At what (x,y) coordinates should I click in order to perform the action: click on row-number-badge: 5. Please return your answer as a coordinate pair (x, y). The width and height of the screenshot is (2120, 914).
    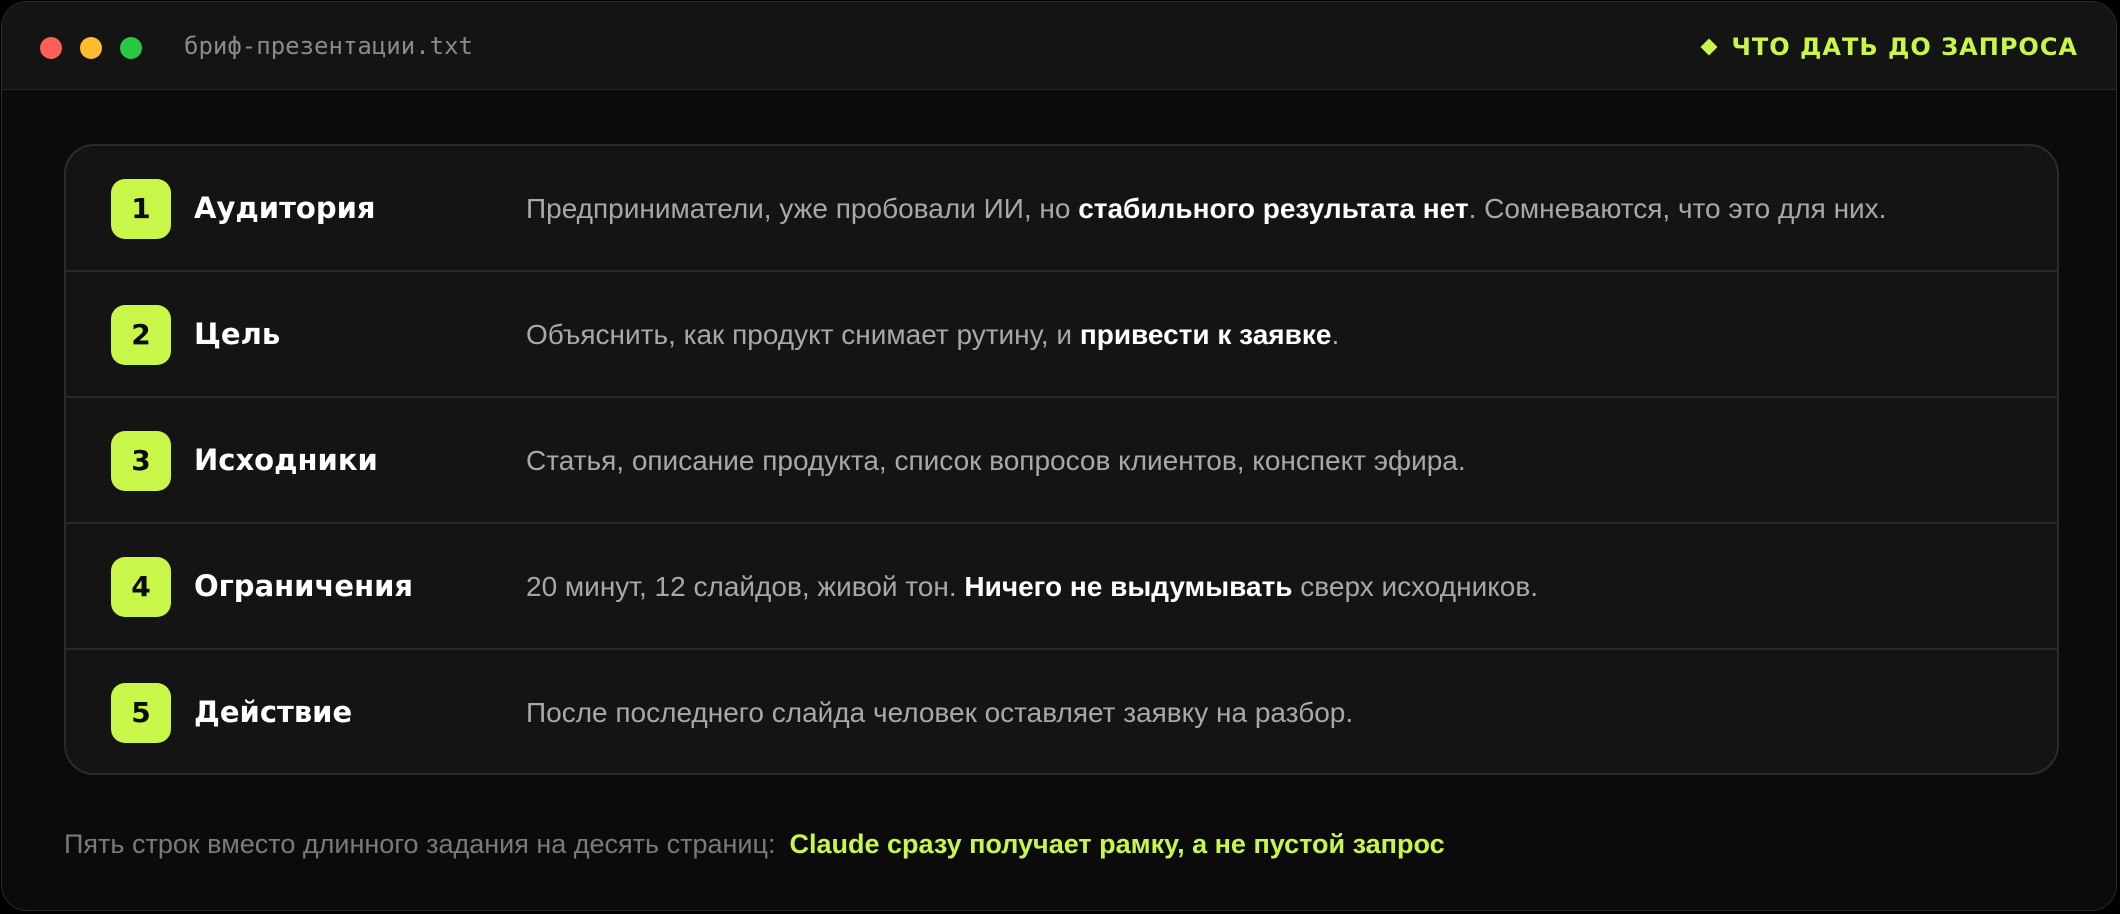
    Looking at the image, I should click on (141, 713).